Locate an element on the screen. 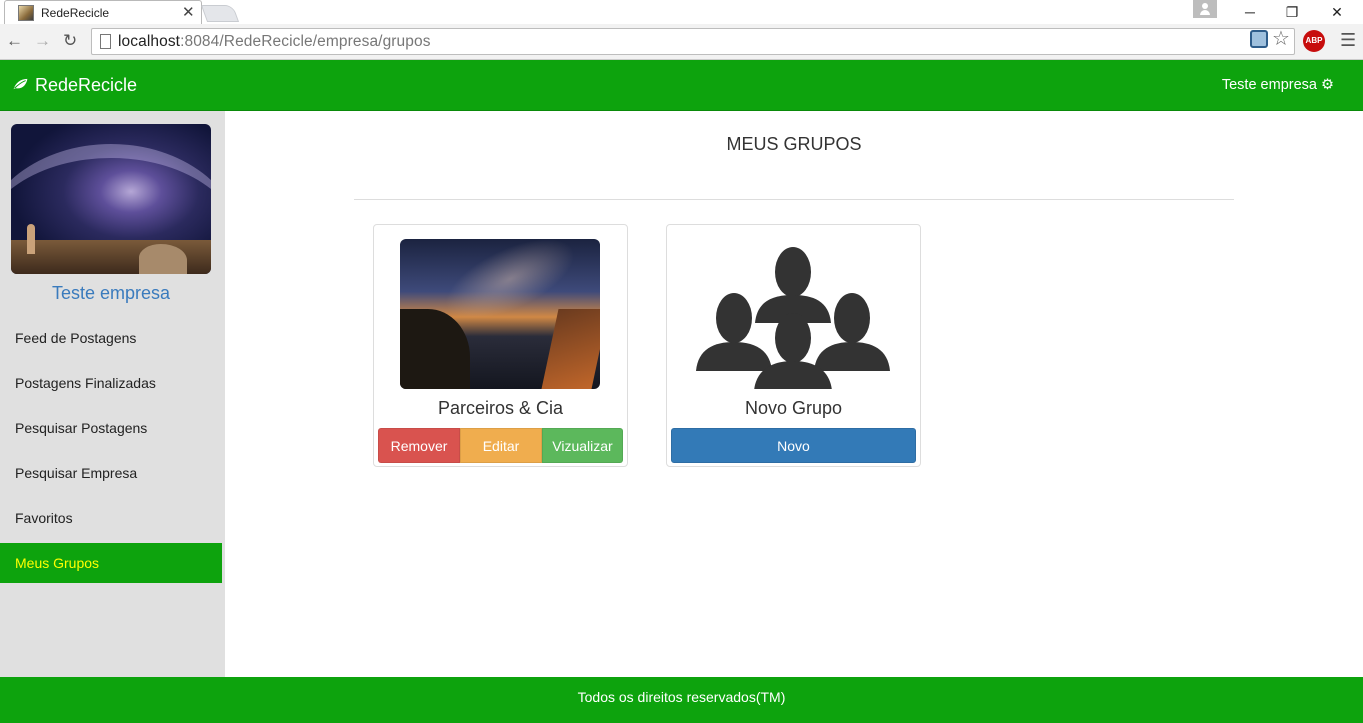 The height and width of the screenshot is (723, 1363). company-name: Teste empresa is located at coordinates (111, 293).